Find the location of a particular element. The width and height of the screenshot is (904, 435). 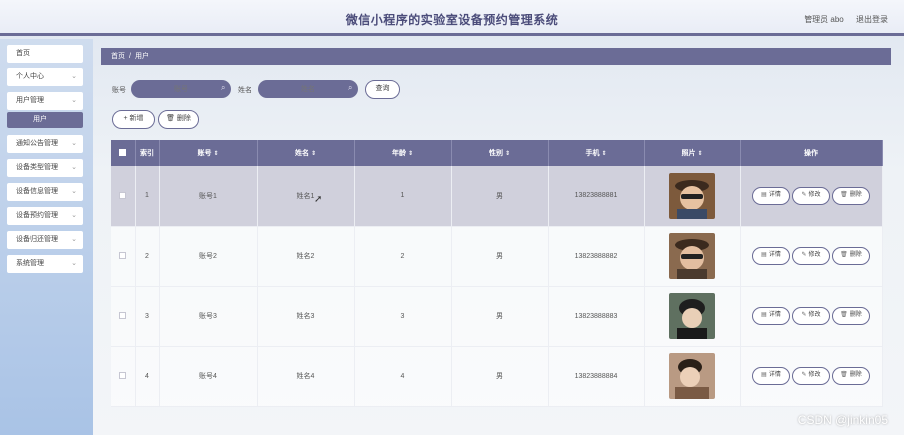

header-label: 姓名 is located at coordinates (301, 153).